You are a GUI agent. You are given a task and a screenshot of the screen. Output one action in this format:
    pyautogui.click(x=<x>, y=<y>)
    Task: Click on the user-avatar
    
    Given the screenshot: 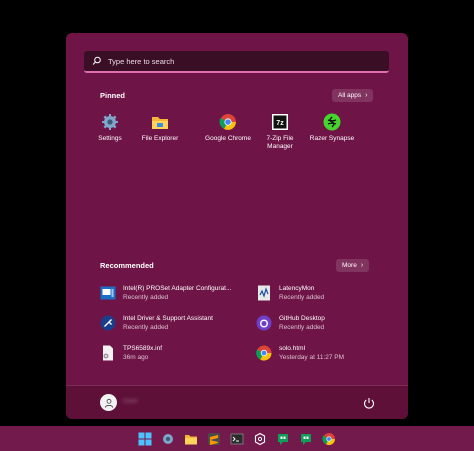 What is the action you would take?
    pyautogui.click(x=108, y=402)
    